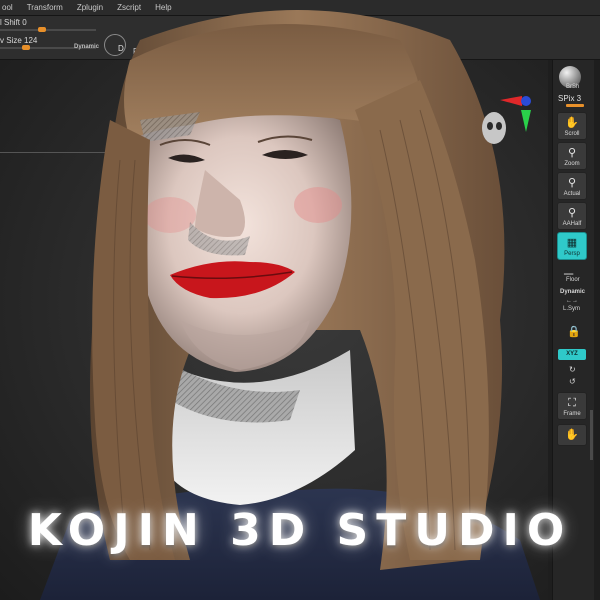  Describe the element at coordinates (170, 215) in the screenshot. I see `left-cheek` at that location.